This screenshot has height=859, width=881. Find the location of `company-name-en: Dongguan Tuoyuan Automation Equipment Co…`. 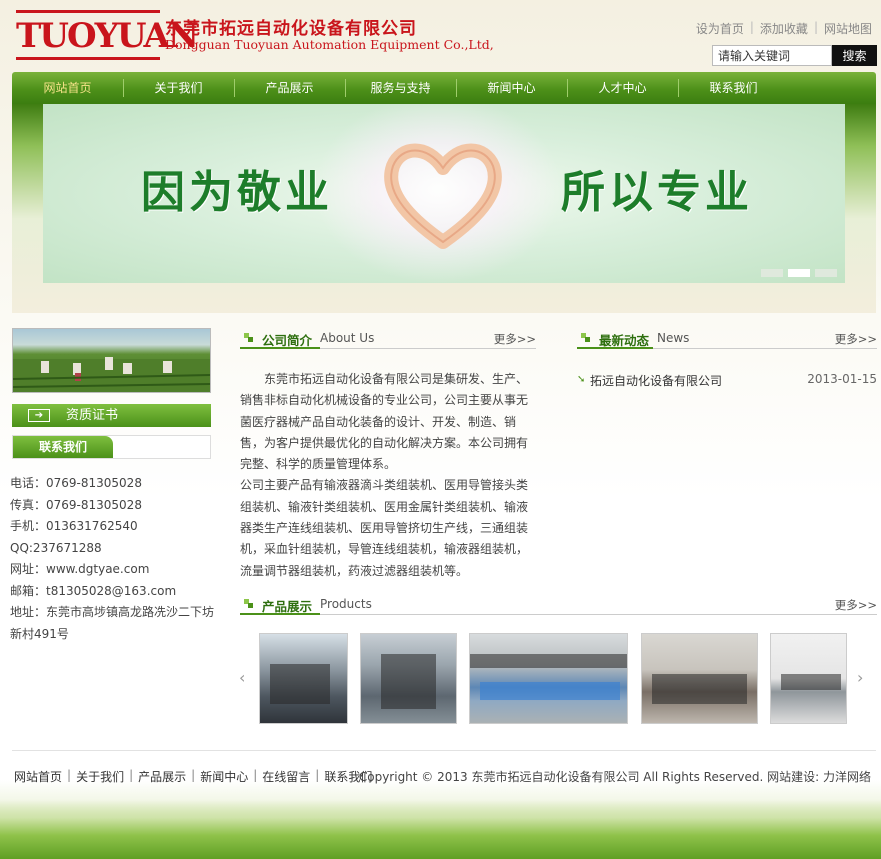

company-name-en: Dongguan Tuoyuan Automation Equipment Co… is located at coordinates (329, 44).